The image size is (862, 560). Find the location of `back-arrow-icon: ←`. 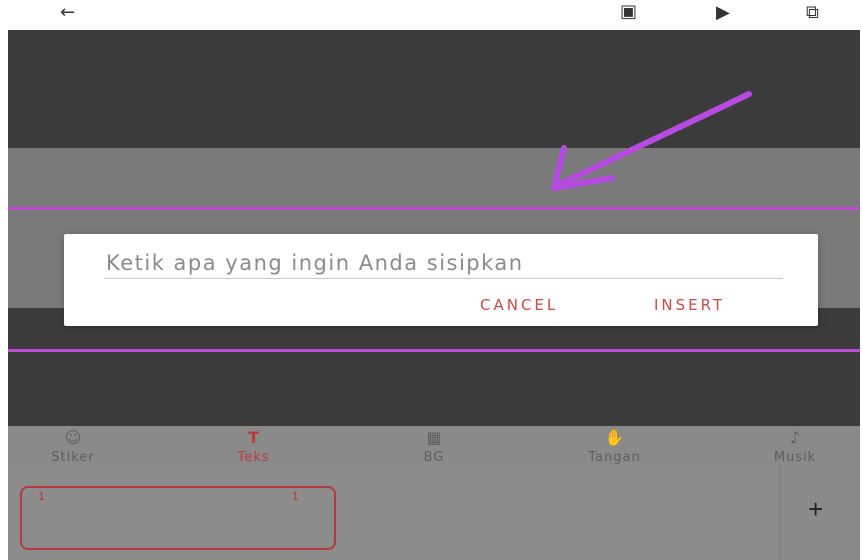

back-arrow-icon: ← is located at coordinates (67, 13).